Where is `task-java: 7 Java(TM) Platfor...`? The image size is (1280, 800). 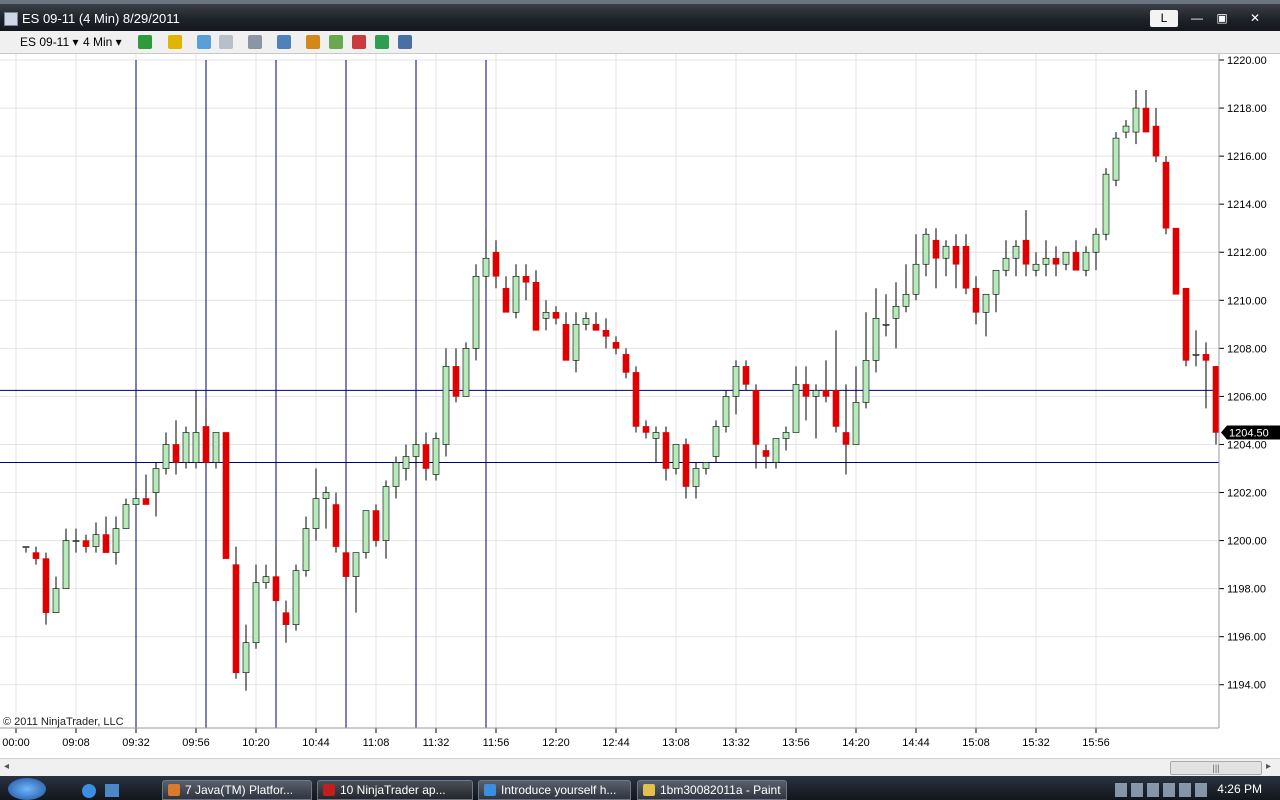 task-java: 7 Java(TM) Platfor... is located at coordinates (237, 790).